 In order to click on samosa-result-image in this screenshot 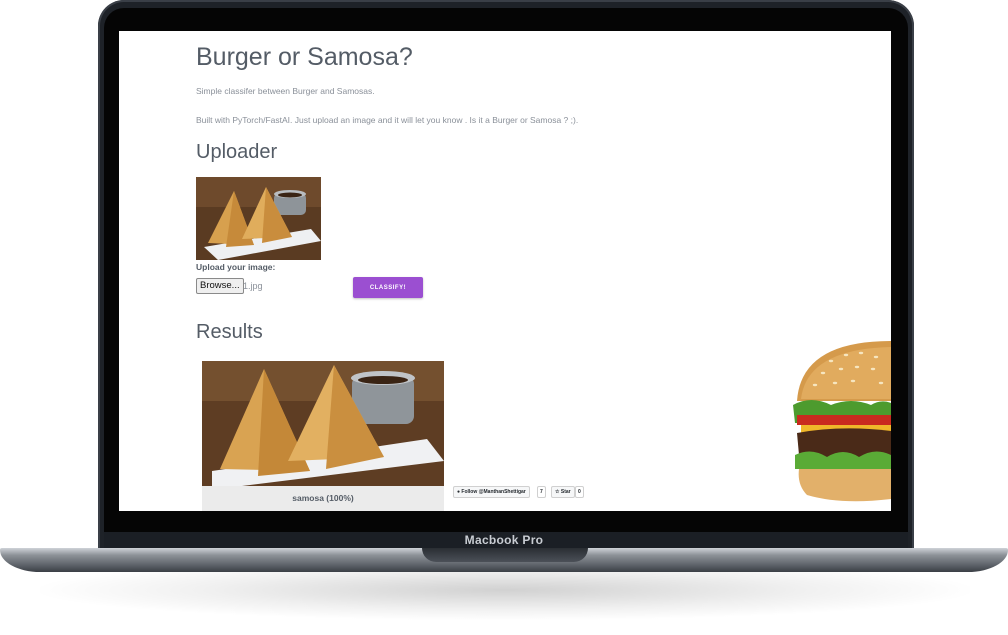, I will do `click(323, 423)`.